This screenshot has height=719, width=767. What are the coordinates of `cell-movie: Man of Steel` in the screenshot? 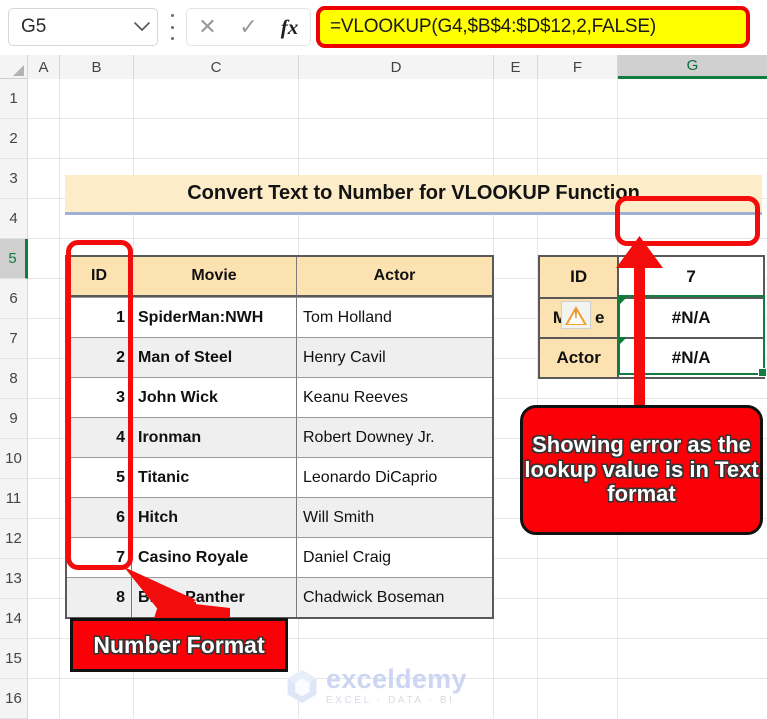 It's located at (214, 357).